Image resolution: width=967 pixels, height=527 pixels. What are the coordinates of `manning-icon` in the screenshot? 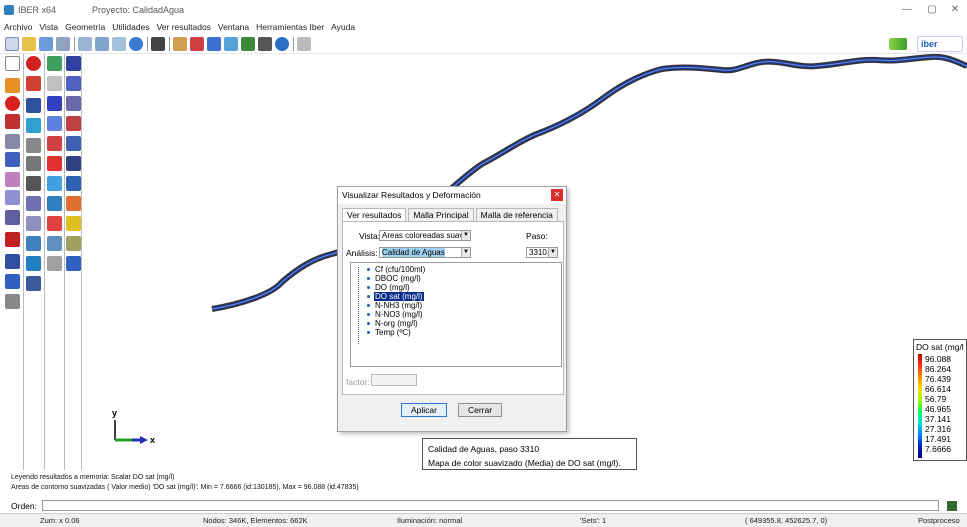 It's located at (73, 83).